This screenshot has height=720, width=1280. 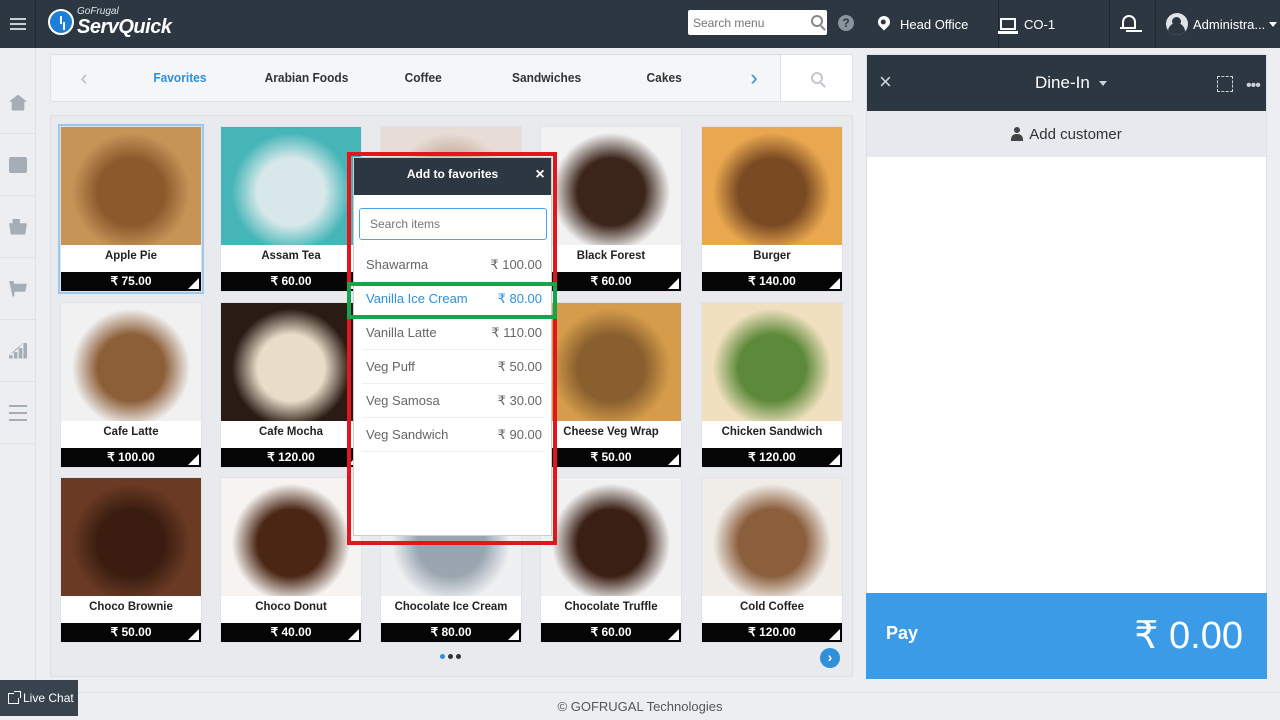 What do you see at coordinates (307, 78) in the screenshot?
I see `tab-arabian-foods: Arabian Foods` at bounding box center [307, 78].